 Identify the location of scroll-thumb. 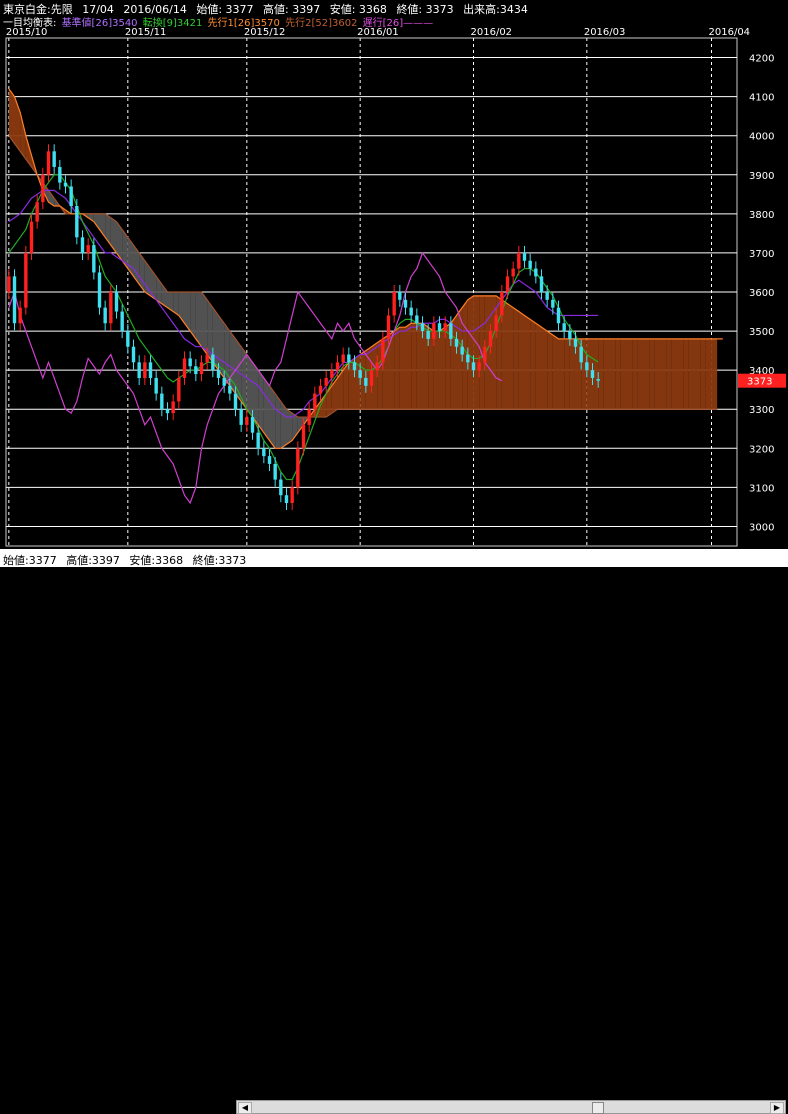
(598, 1108).